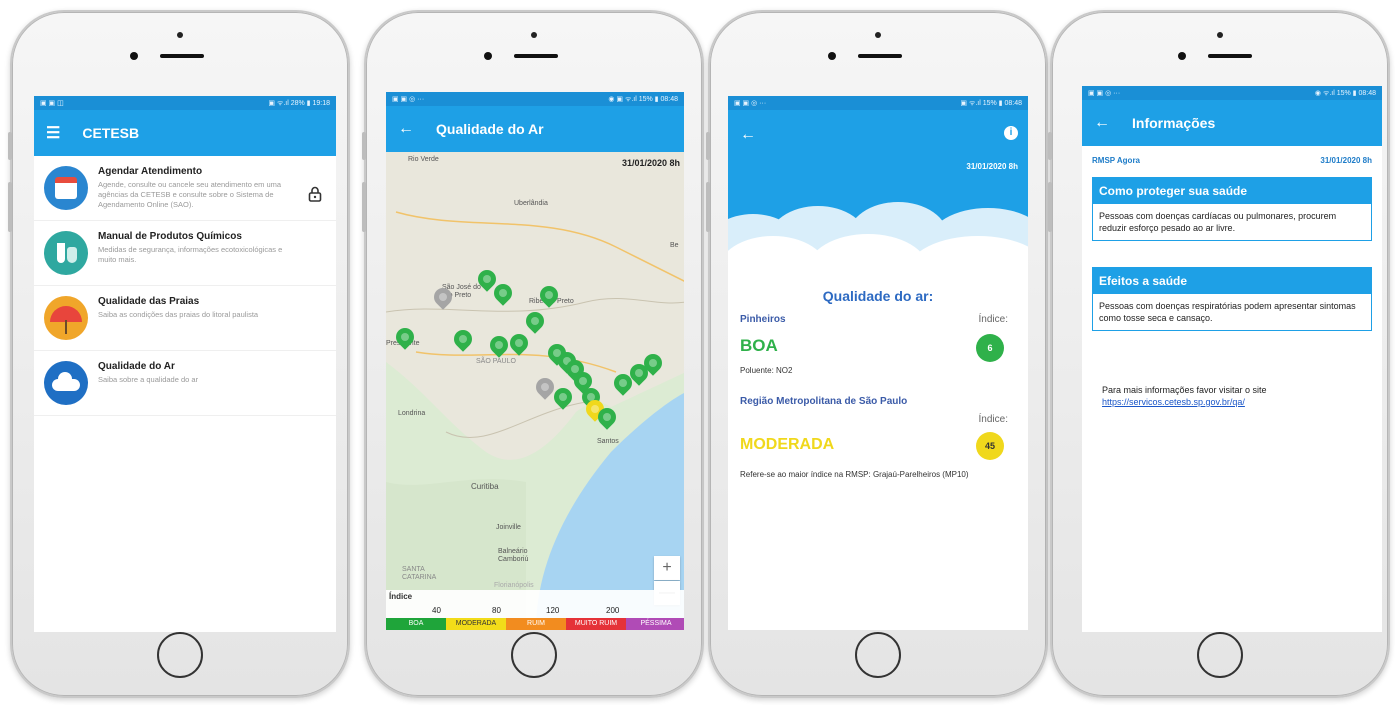 The height and width of the screenshot is (705, 1395). What do you see at coordinates (150, 171) in the screenshot?
I see `menu-item-title: Agendar Atendimento` at bounding box center [150, 171].